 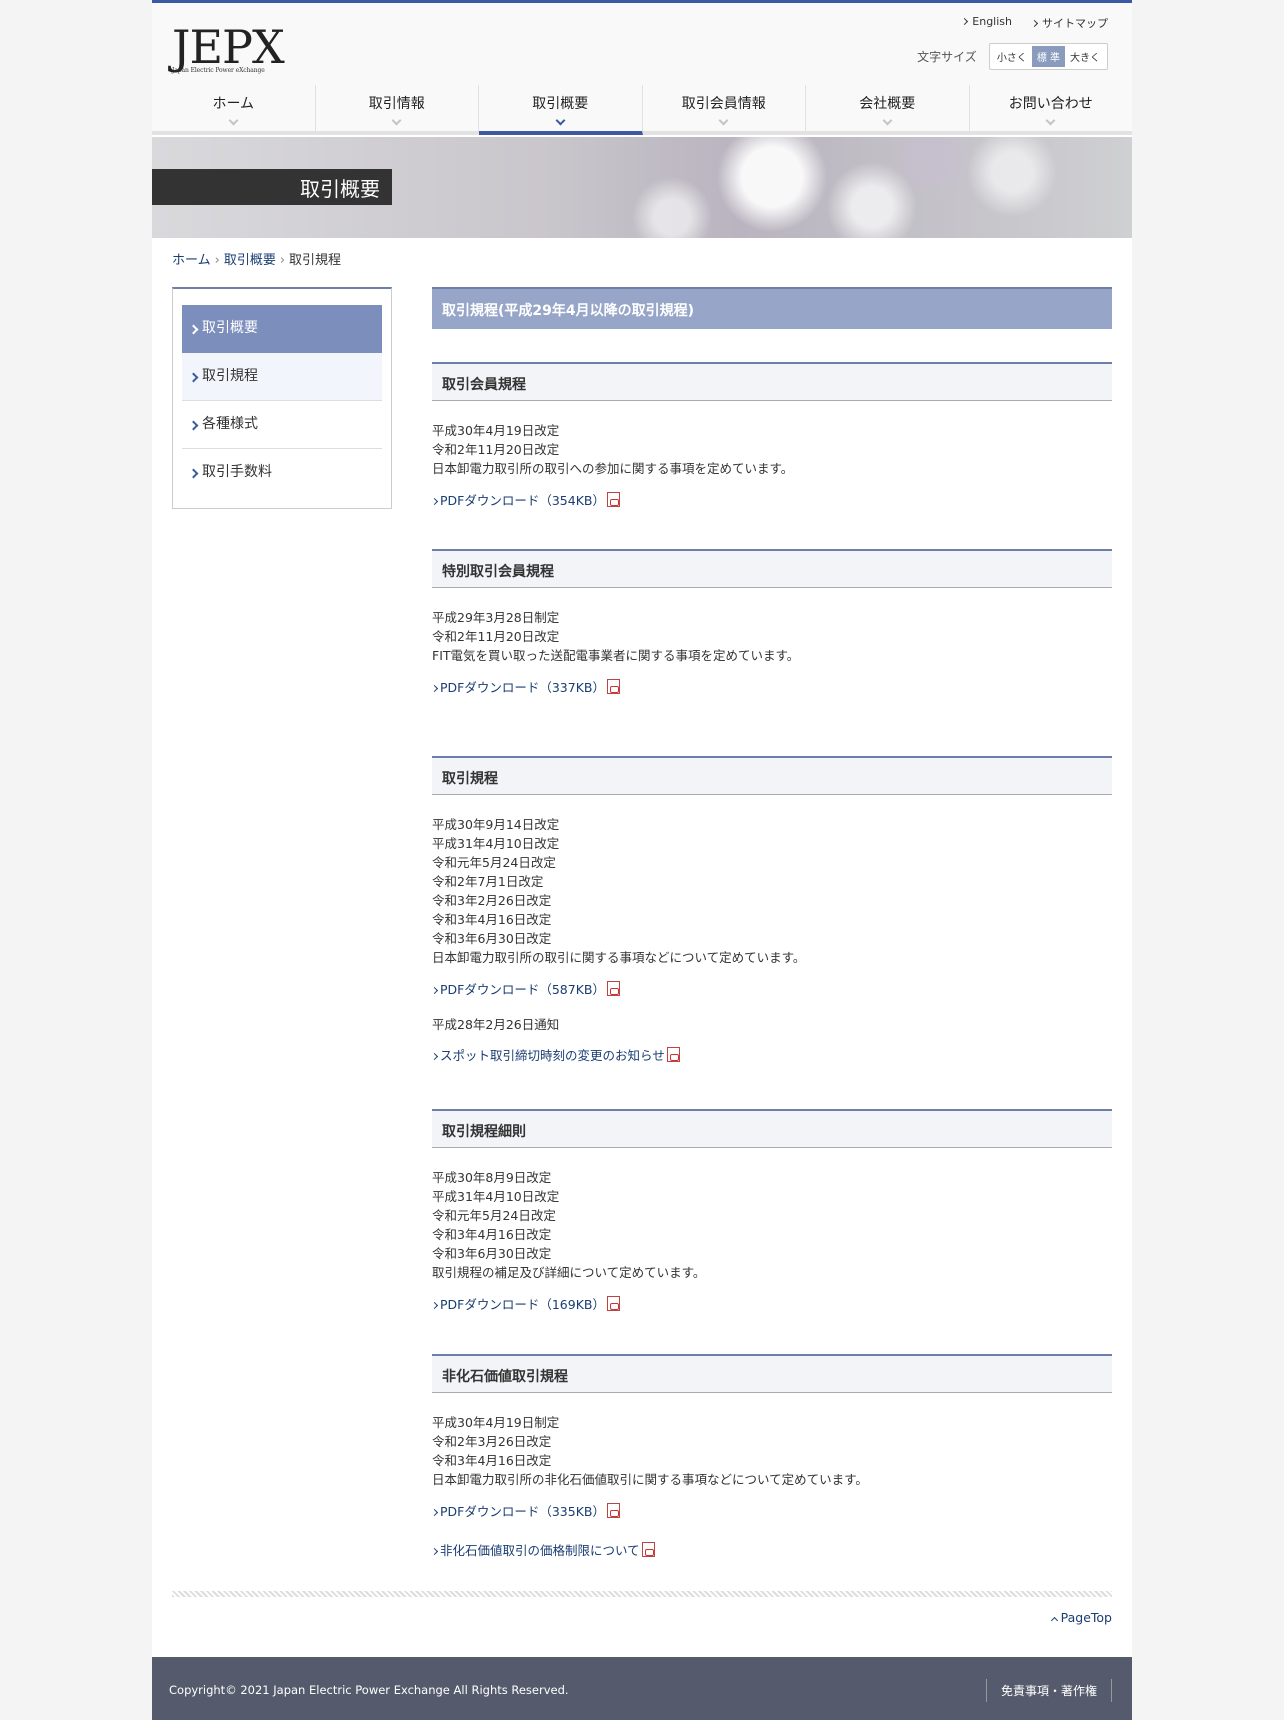 What do you see at coordinates (986, 23) in the screenshot?
I see `english-link: English` at bounding box center [986, 23].